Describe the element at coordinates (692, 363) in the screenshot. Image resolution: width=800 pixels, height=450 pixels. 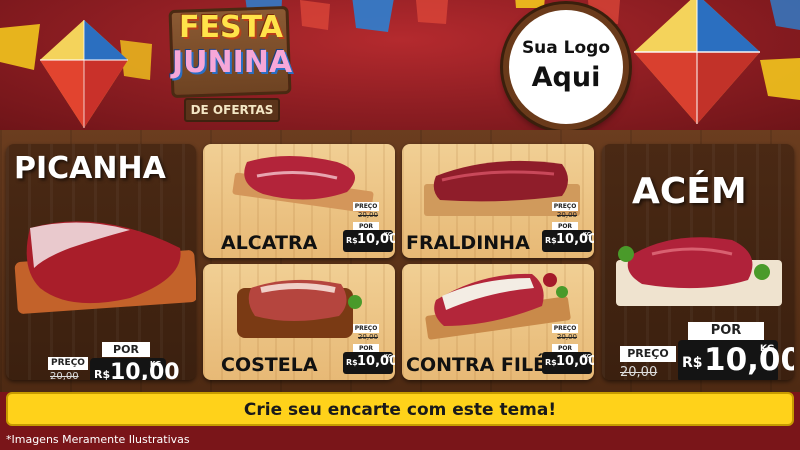
I see `acem-currency: R$` at that location.